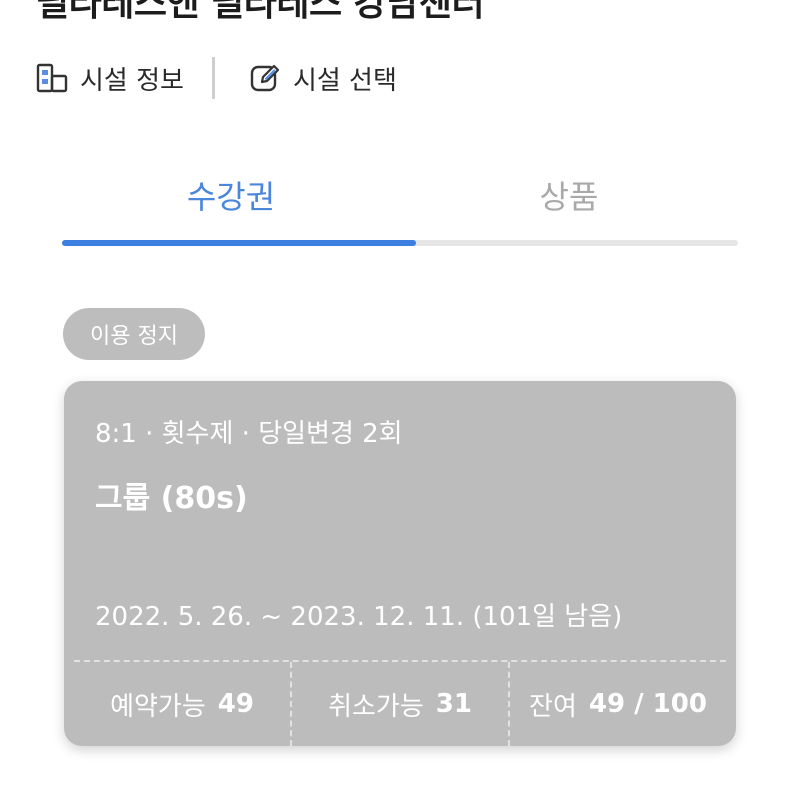 The image size is (800, 800). Describe the element at coordinates (171, 498) in the screenshot. I see `pass-name: 그룹 (80s)` at that location.